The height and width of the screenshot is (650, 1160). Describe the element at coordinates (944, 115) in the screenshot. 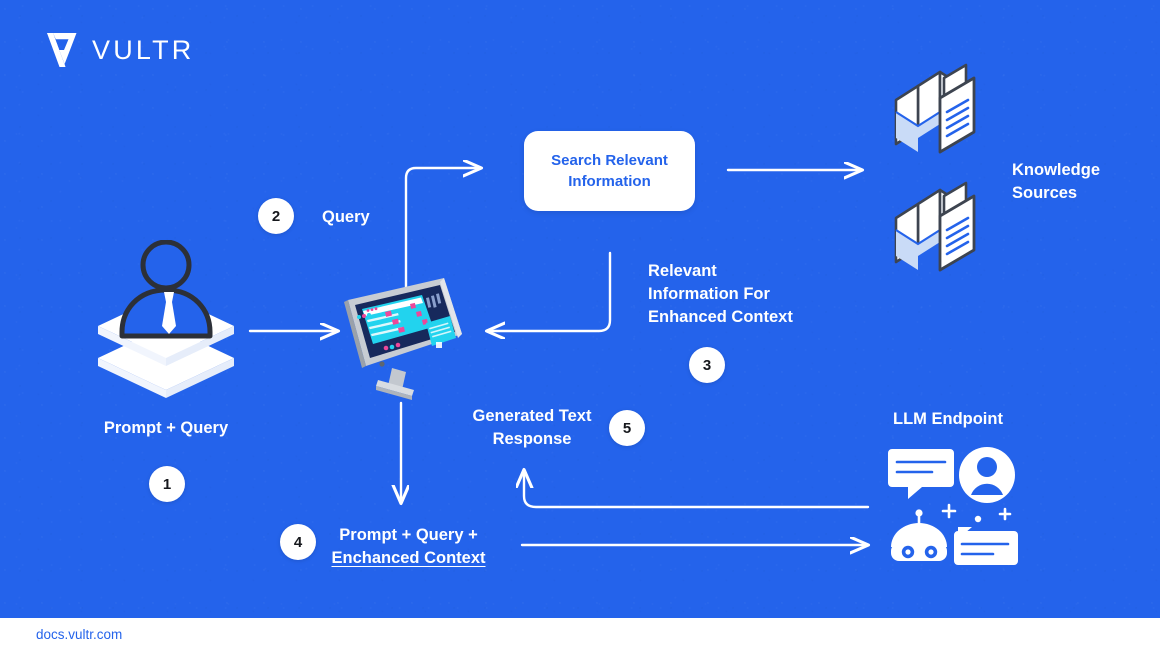

I see `documents-stack-icon-top` at that location.